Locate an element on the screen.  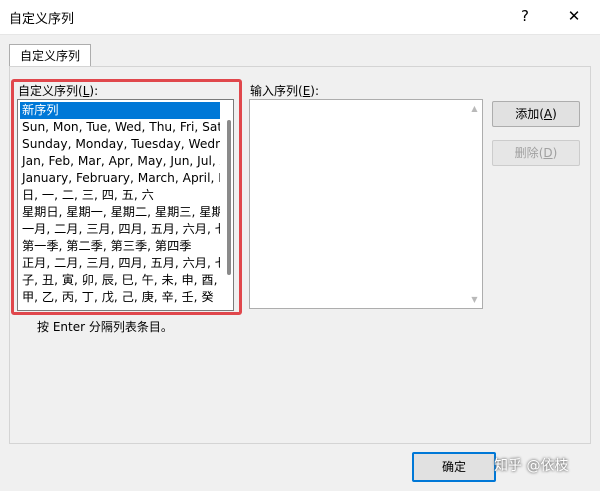
scroll-up-icon: ▲ is located at coordinates (474, 108).